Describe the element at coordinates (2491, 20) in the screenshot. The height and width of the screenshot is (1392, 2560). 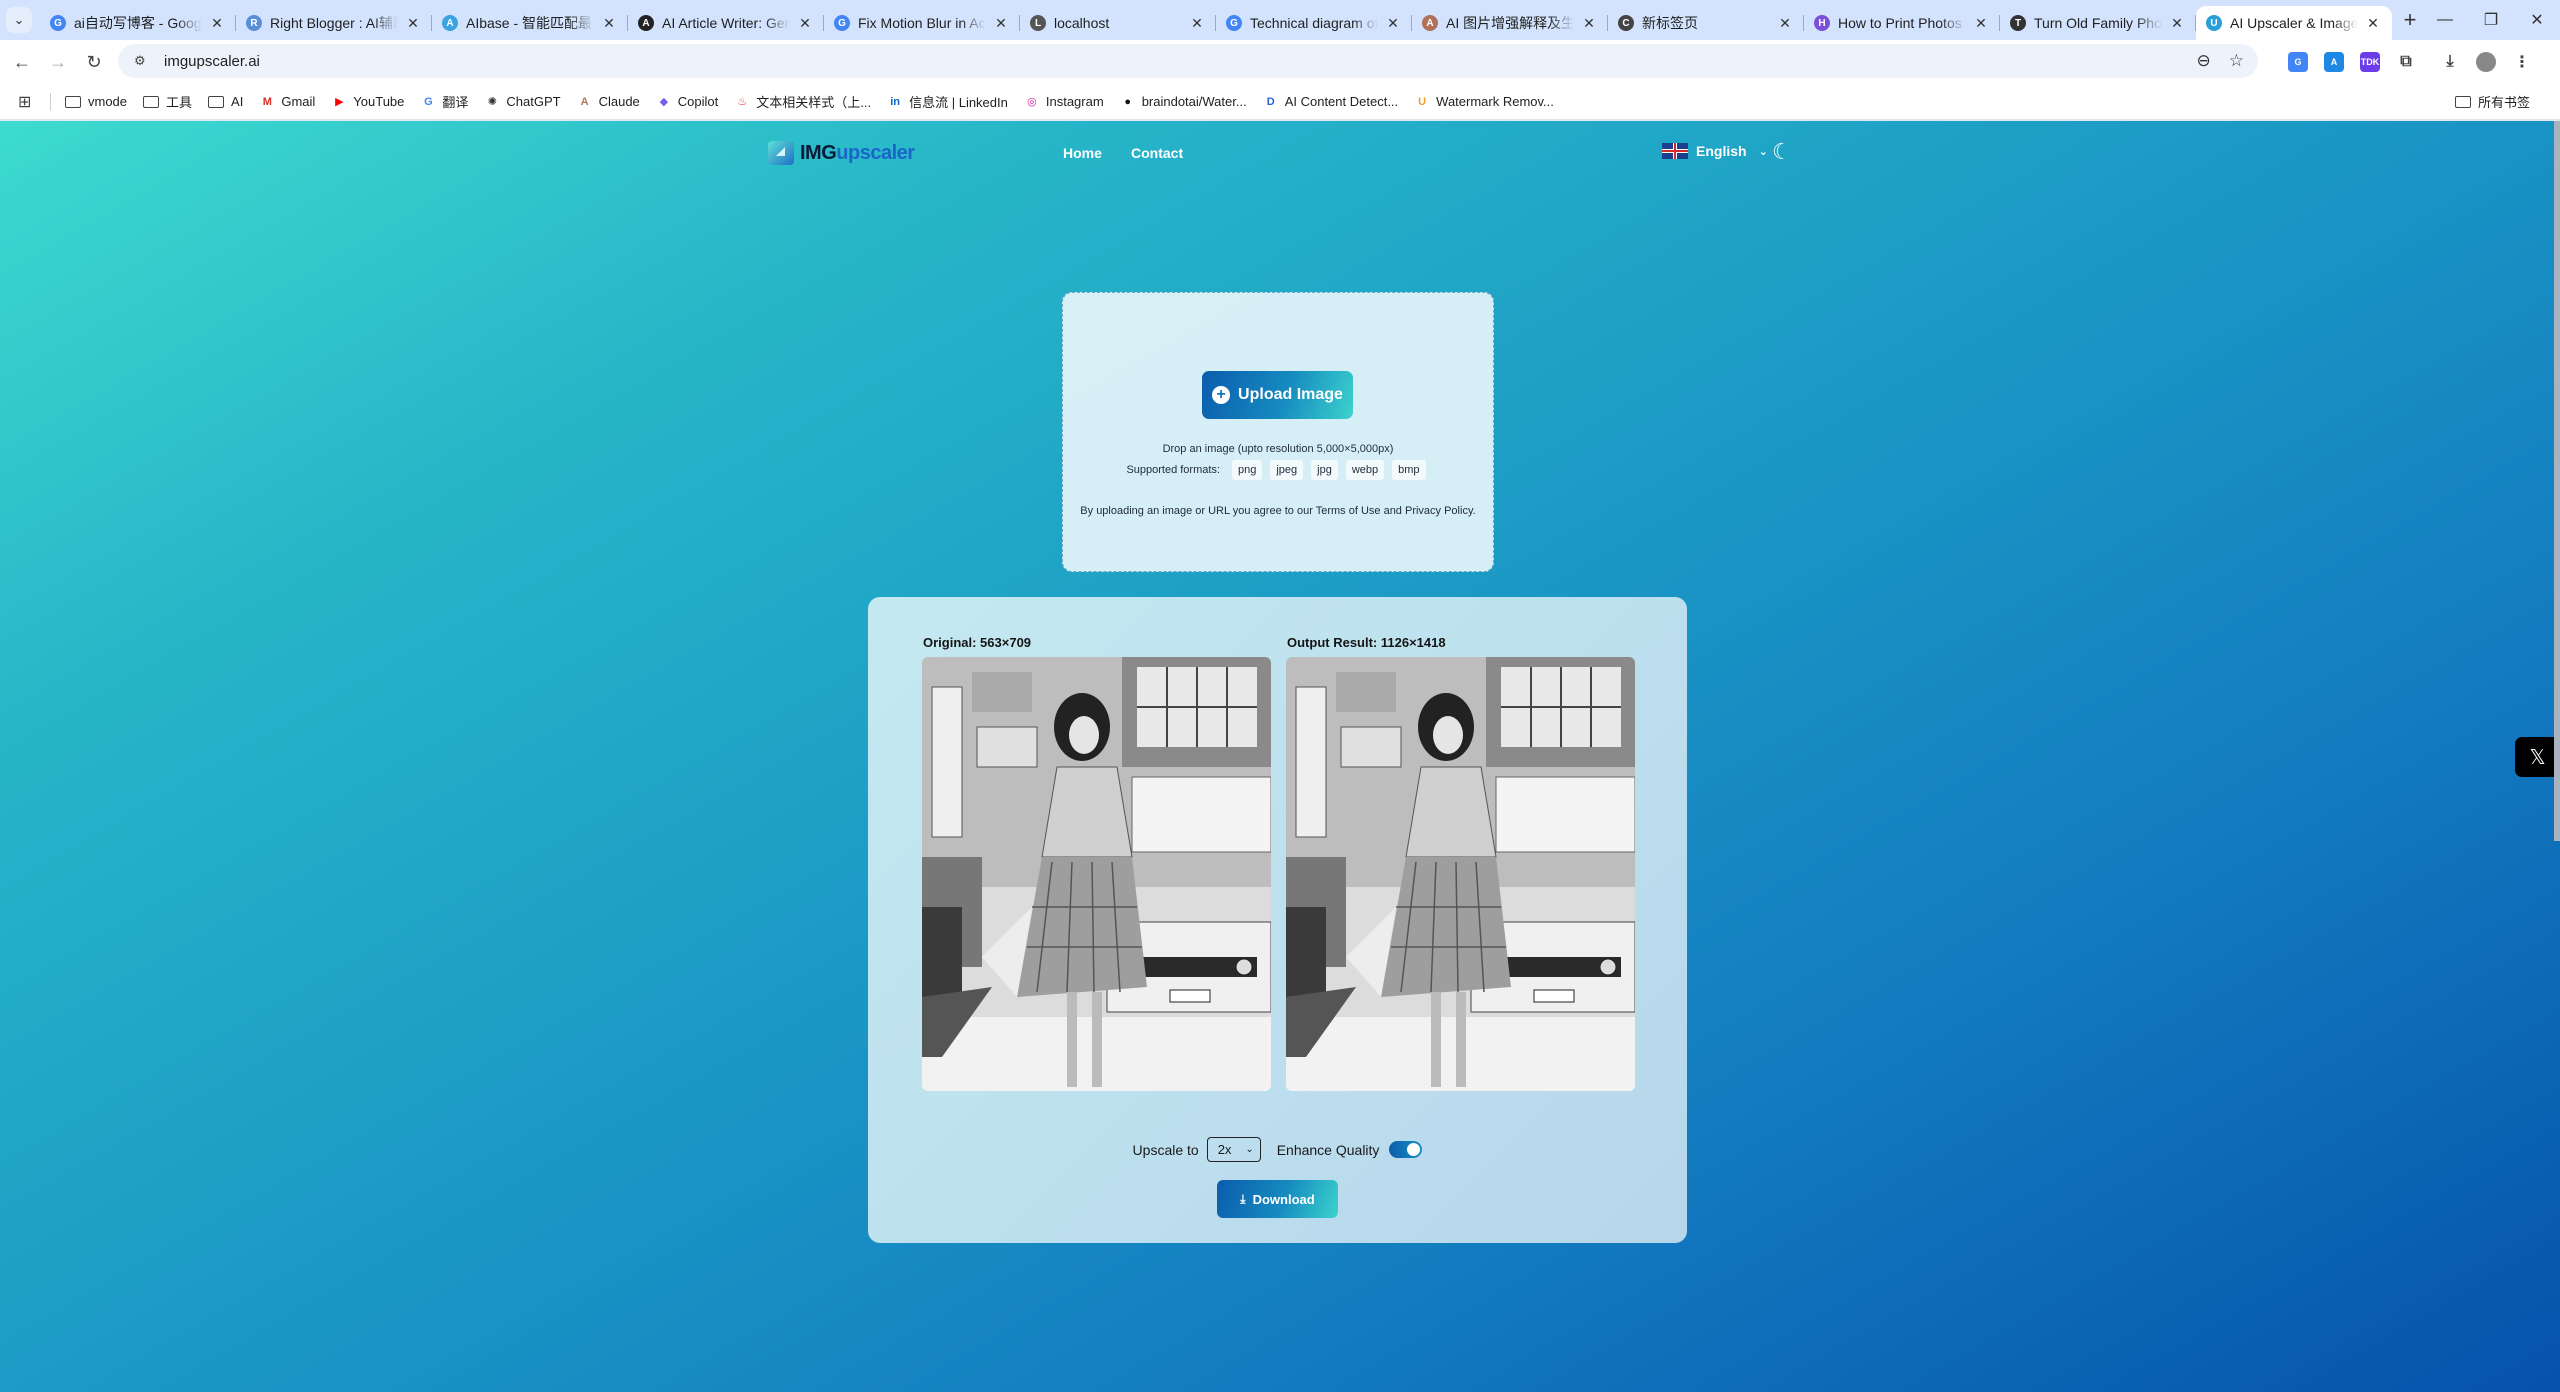
I see `restore-button: ❐` at that location.